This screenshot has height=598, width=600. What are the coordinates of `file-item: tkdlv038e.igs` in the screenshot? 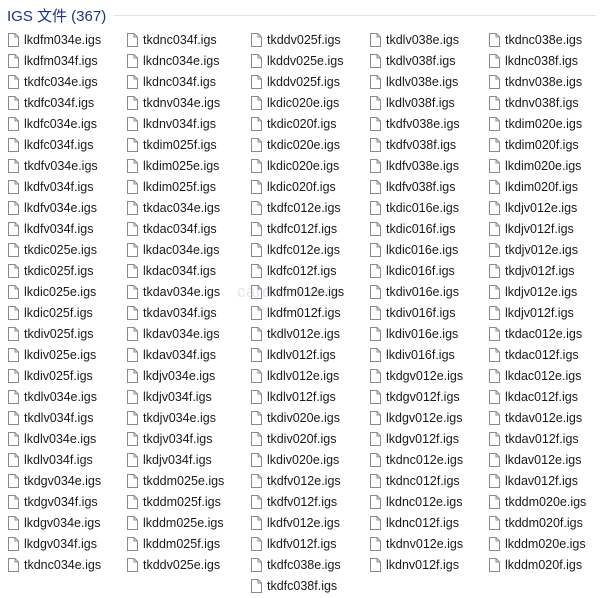 It's located at (421, 39).